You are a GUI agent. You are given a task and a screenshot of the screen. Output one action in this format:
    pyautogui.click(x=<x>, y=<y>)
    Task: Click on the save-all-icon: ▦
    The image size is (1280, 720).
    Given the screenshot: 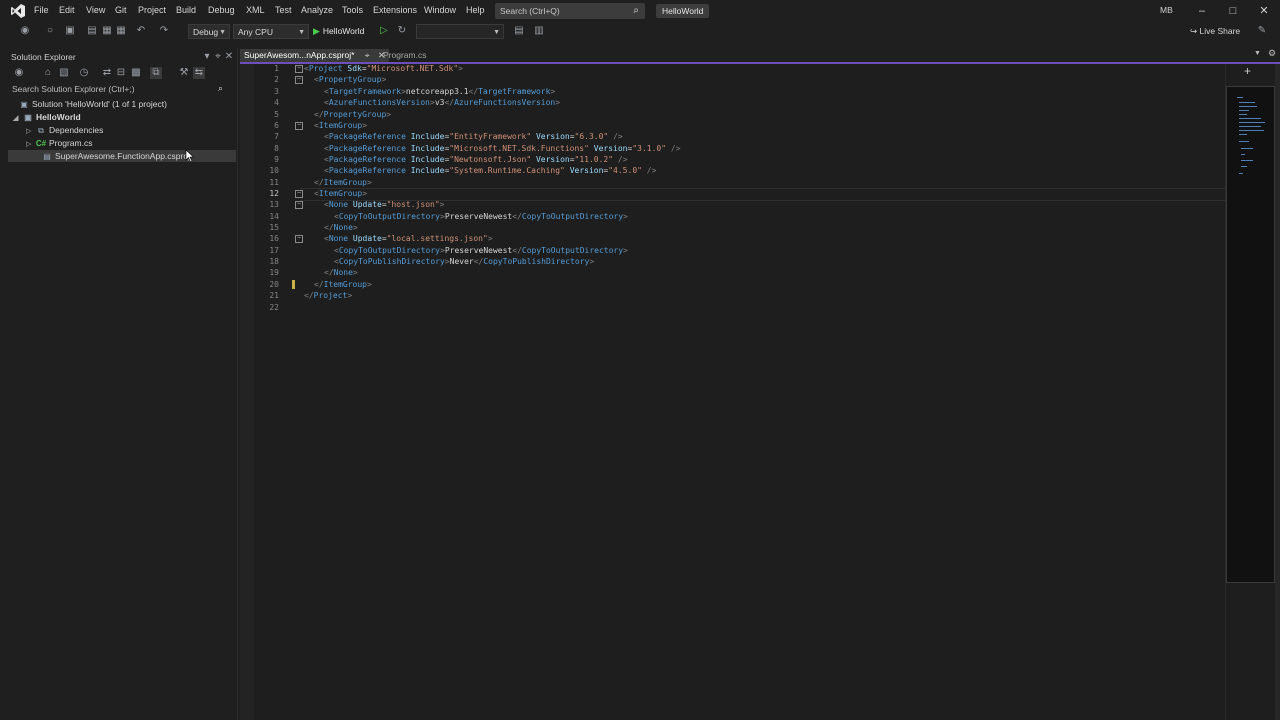 What is the action you would take?
    pyautogui.click(x=121, y=31)
    